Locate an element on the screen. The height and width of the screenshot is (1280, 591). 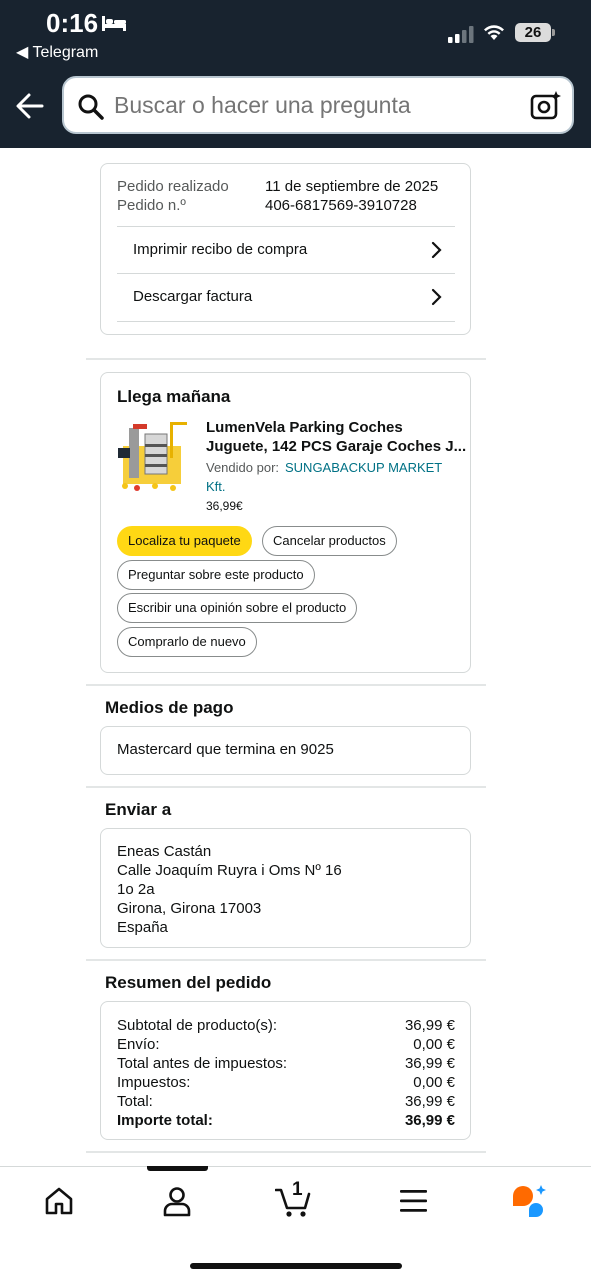
order-number-value: 406-6817569-3910728 is located at coordinates (341, 205).